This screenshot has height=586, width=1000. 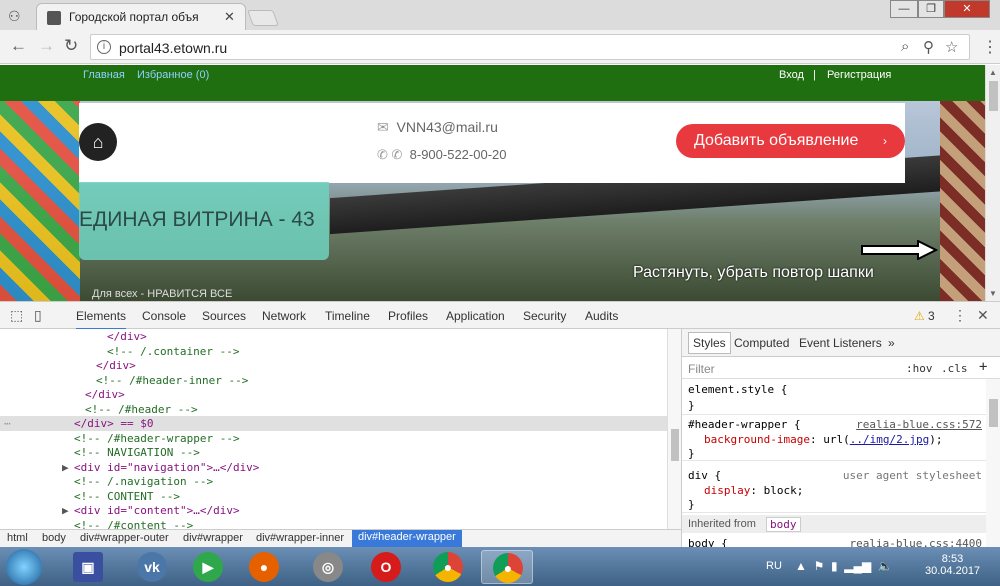 What do you see at coordinates (173, 48) in the screenshot?
I see `url-text: portal43.etown.ru` at bounding box center [173, 48].